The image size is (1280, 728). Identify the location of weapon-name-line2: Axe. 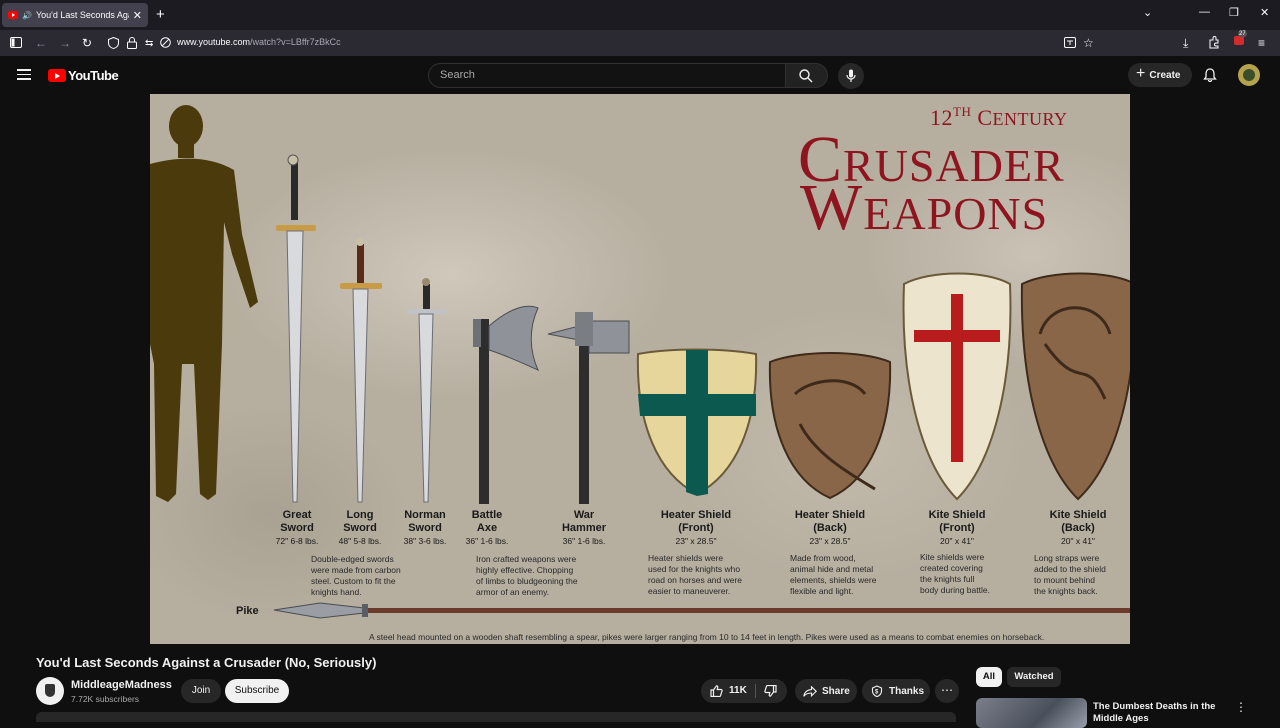
(487, 528).